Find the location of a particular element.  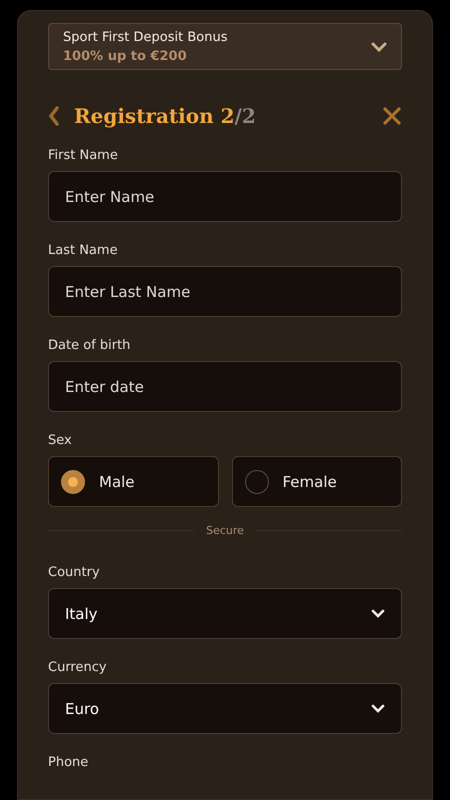

field-label: Date of birth is located at coordinates (90, 345).